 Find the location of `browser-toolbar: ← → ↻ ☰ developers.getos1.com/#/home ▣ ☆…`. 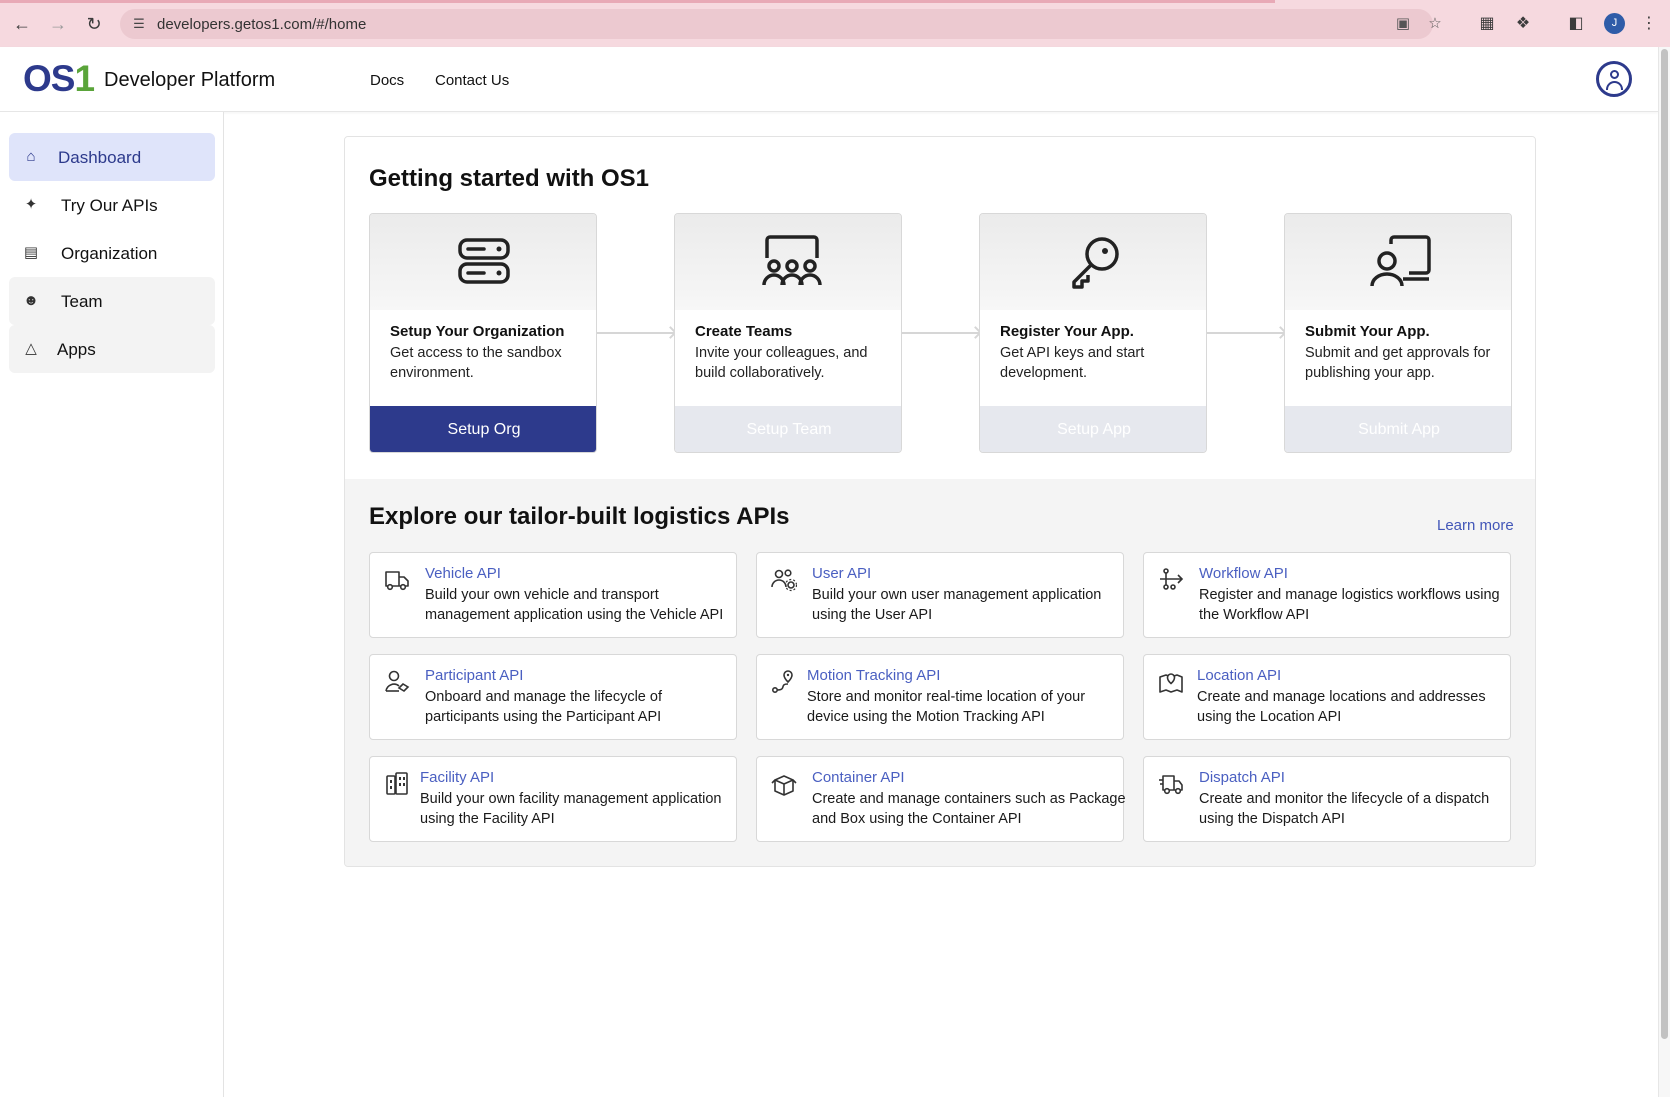

browser-toolbar: ← → ↻ ☰ developers.getos1.com/#/home ▣ ☆… is located at coordinates (835, 23).